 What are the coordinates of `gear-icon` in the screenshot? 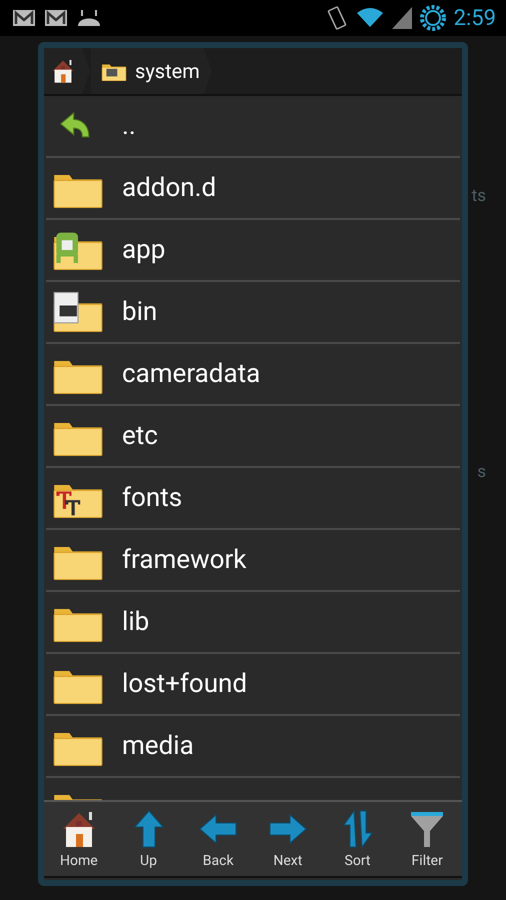 It's located at (433, 18).